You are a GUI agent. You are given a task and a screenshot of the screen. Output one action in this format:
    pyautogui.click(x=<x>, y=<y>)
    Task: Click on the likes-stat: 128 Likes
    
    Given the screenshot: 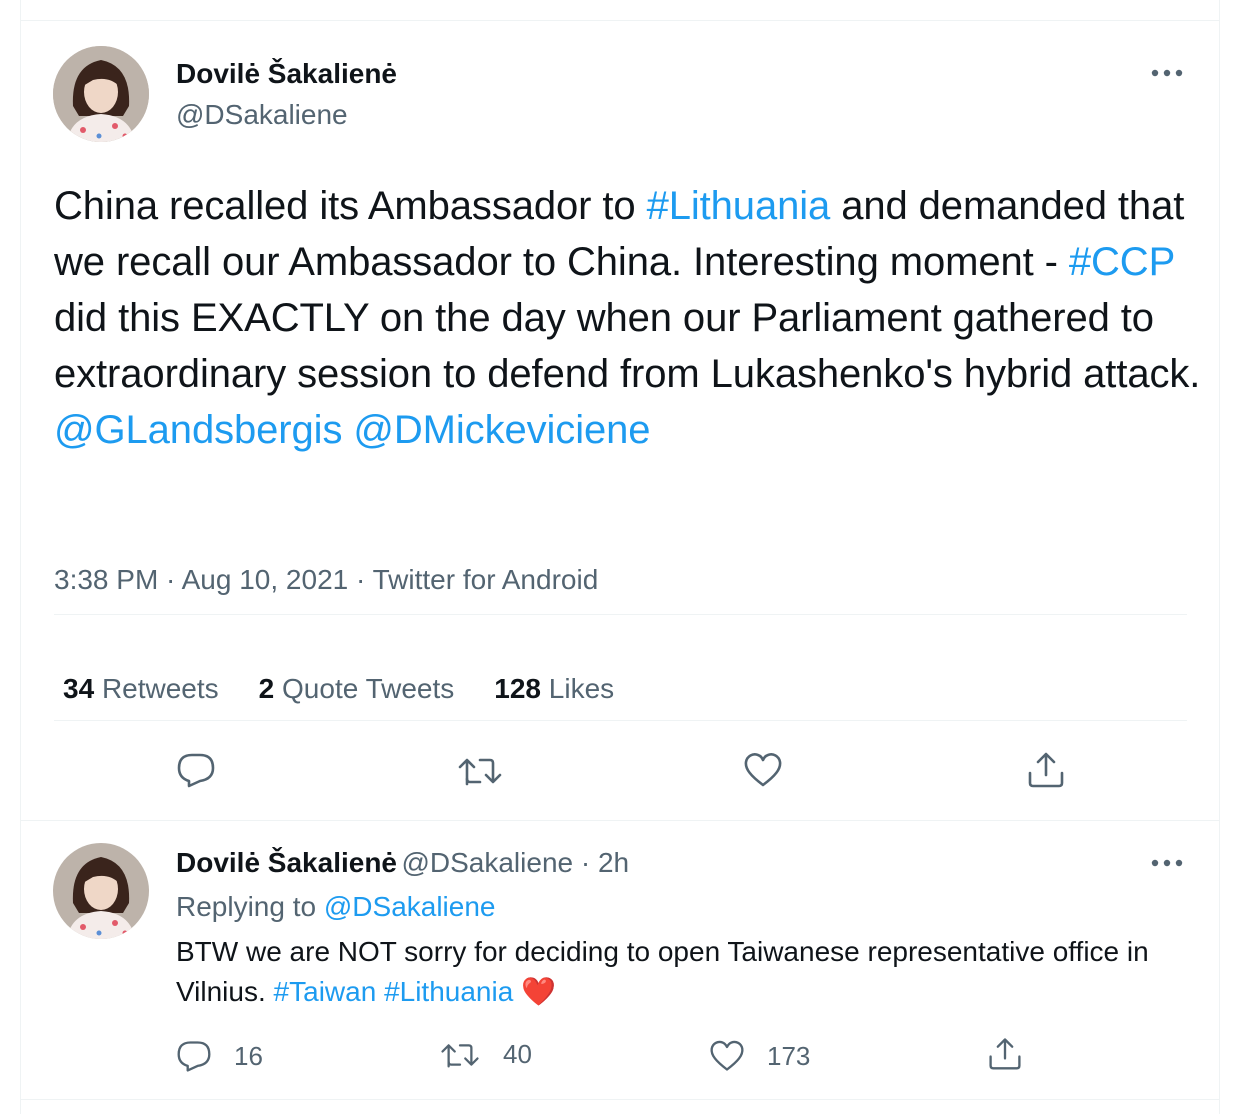 What is the action you would take?
    pyautogui.click(x=554, y=689)
    